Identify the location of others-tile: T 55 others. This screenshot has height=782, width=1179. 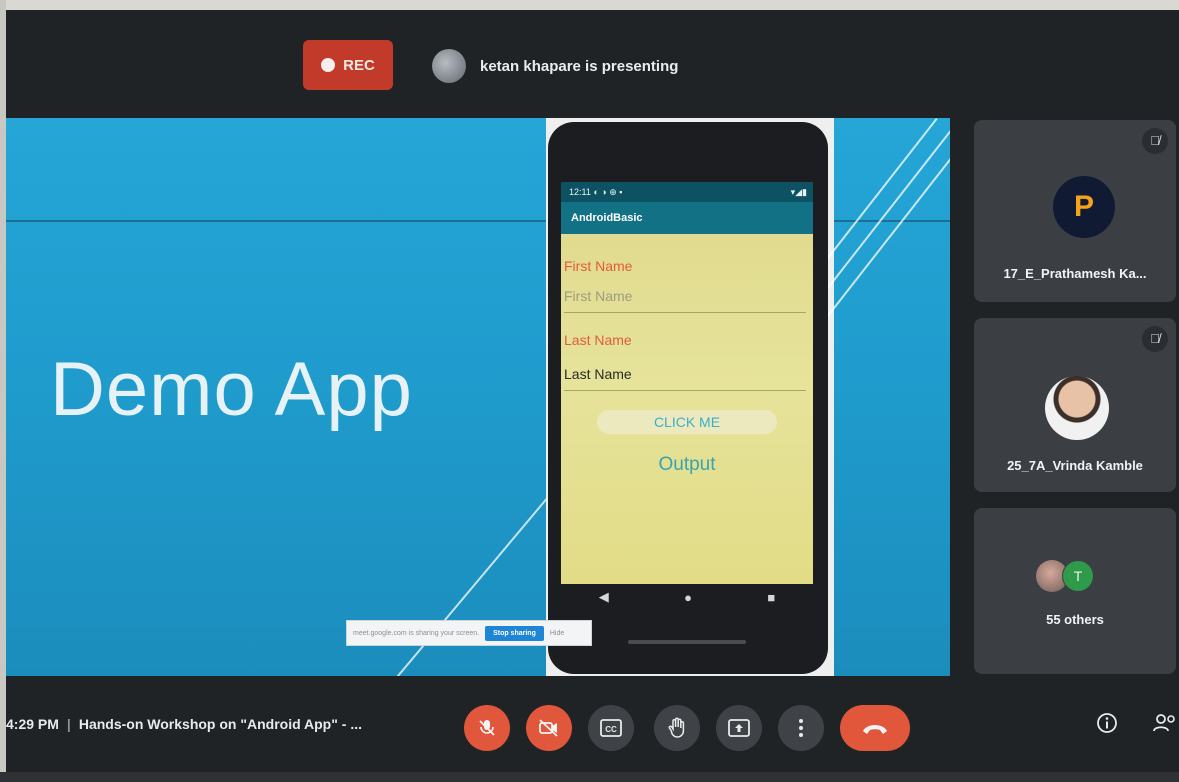
(1075, 591).